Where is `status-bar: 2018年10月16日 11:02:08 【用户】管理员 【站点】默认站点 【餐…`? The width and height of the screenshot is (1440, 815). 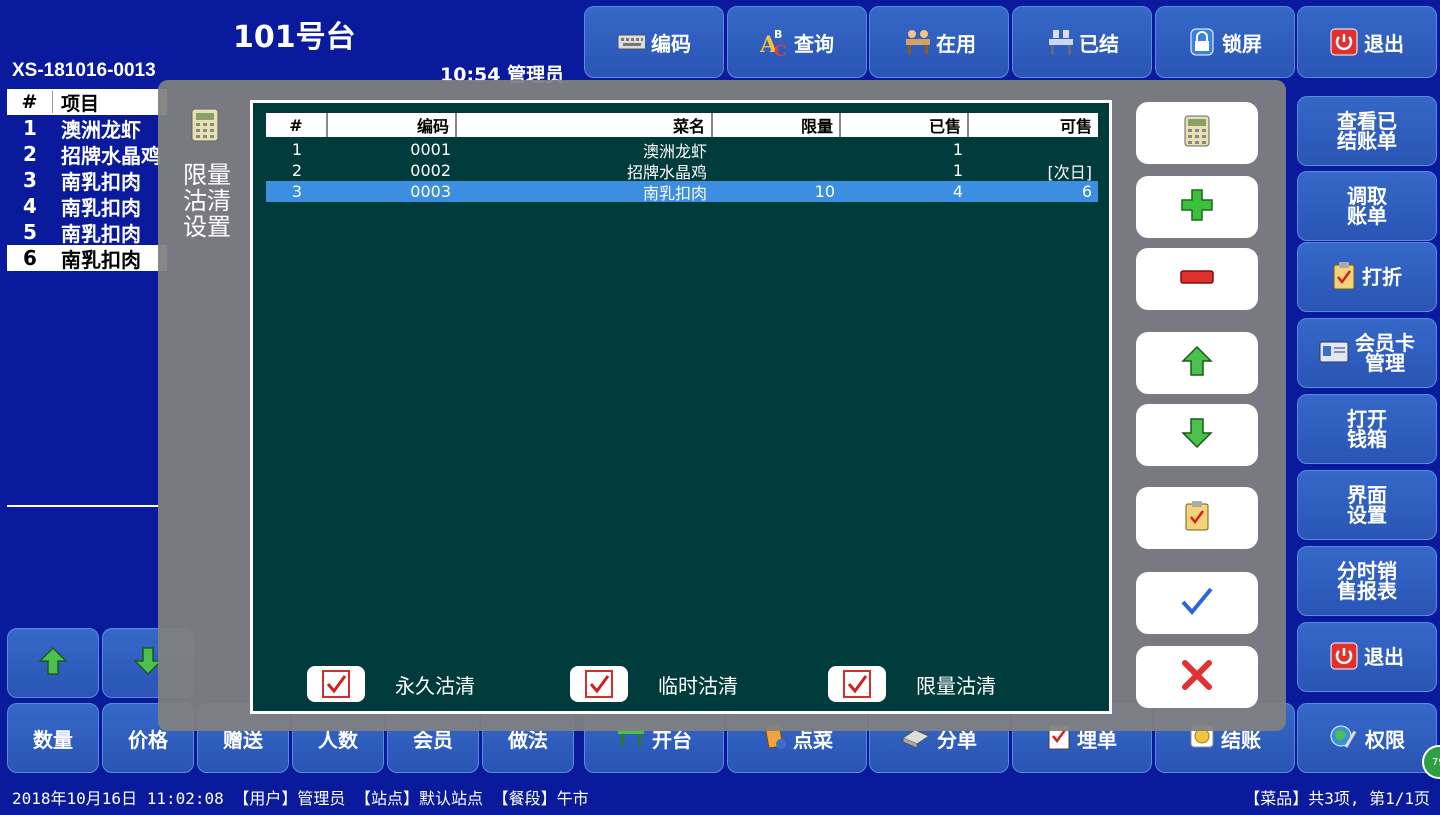
status-bar: 2018年10月16日 11:02:08 【用户】管理员 【站点】默认站点 【餐… is located at coordinates (720, 796).